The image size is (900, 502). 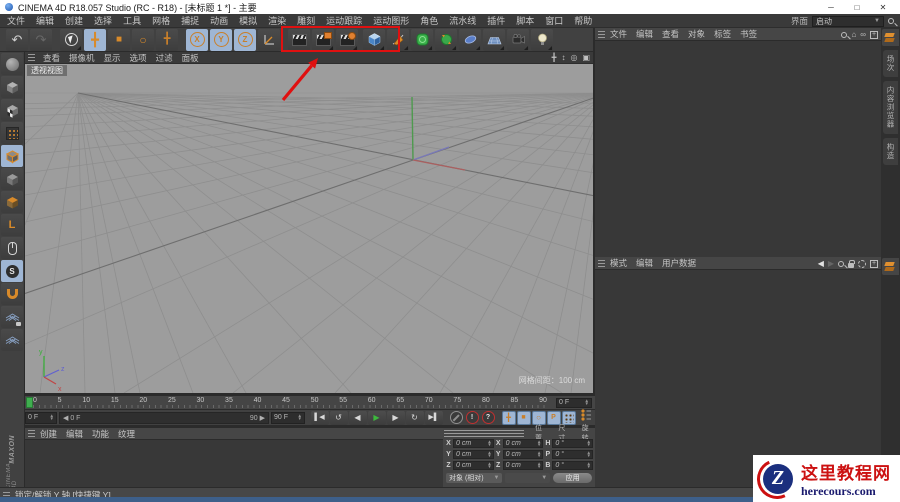 I want to click on minimize-button: ─, so click(x=831, y=7).